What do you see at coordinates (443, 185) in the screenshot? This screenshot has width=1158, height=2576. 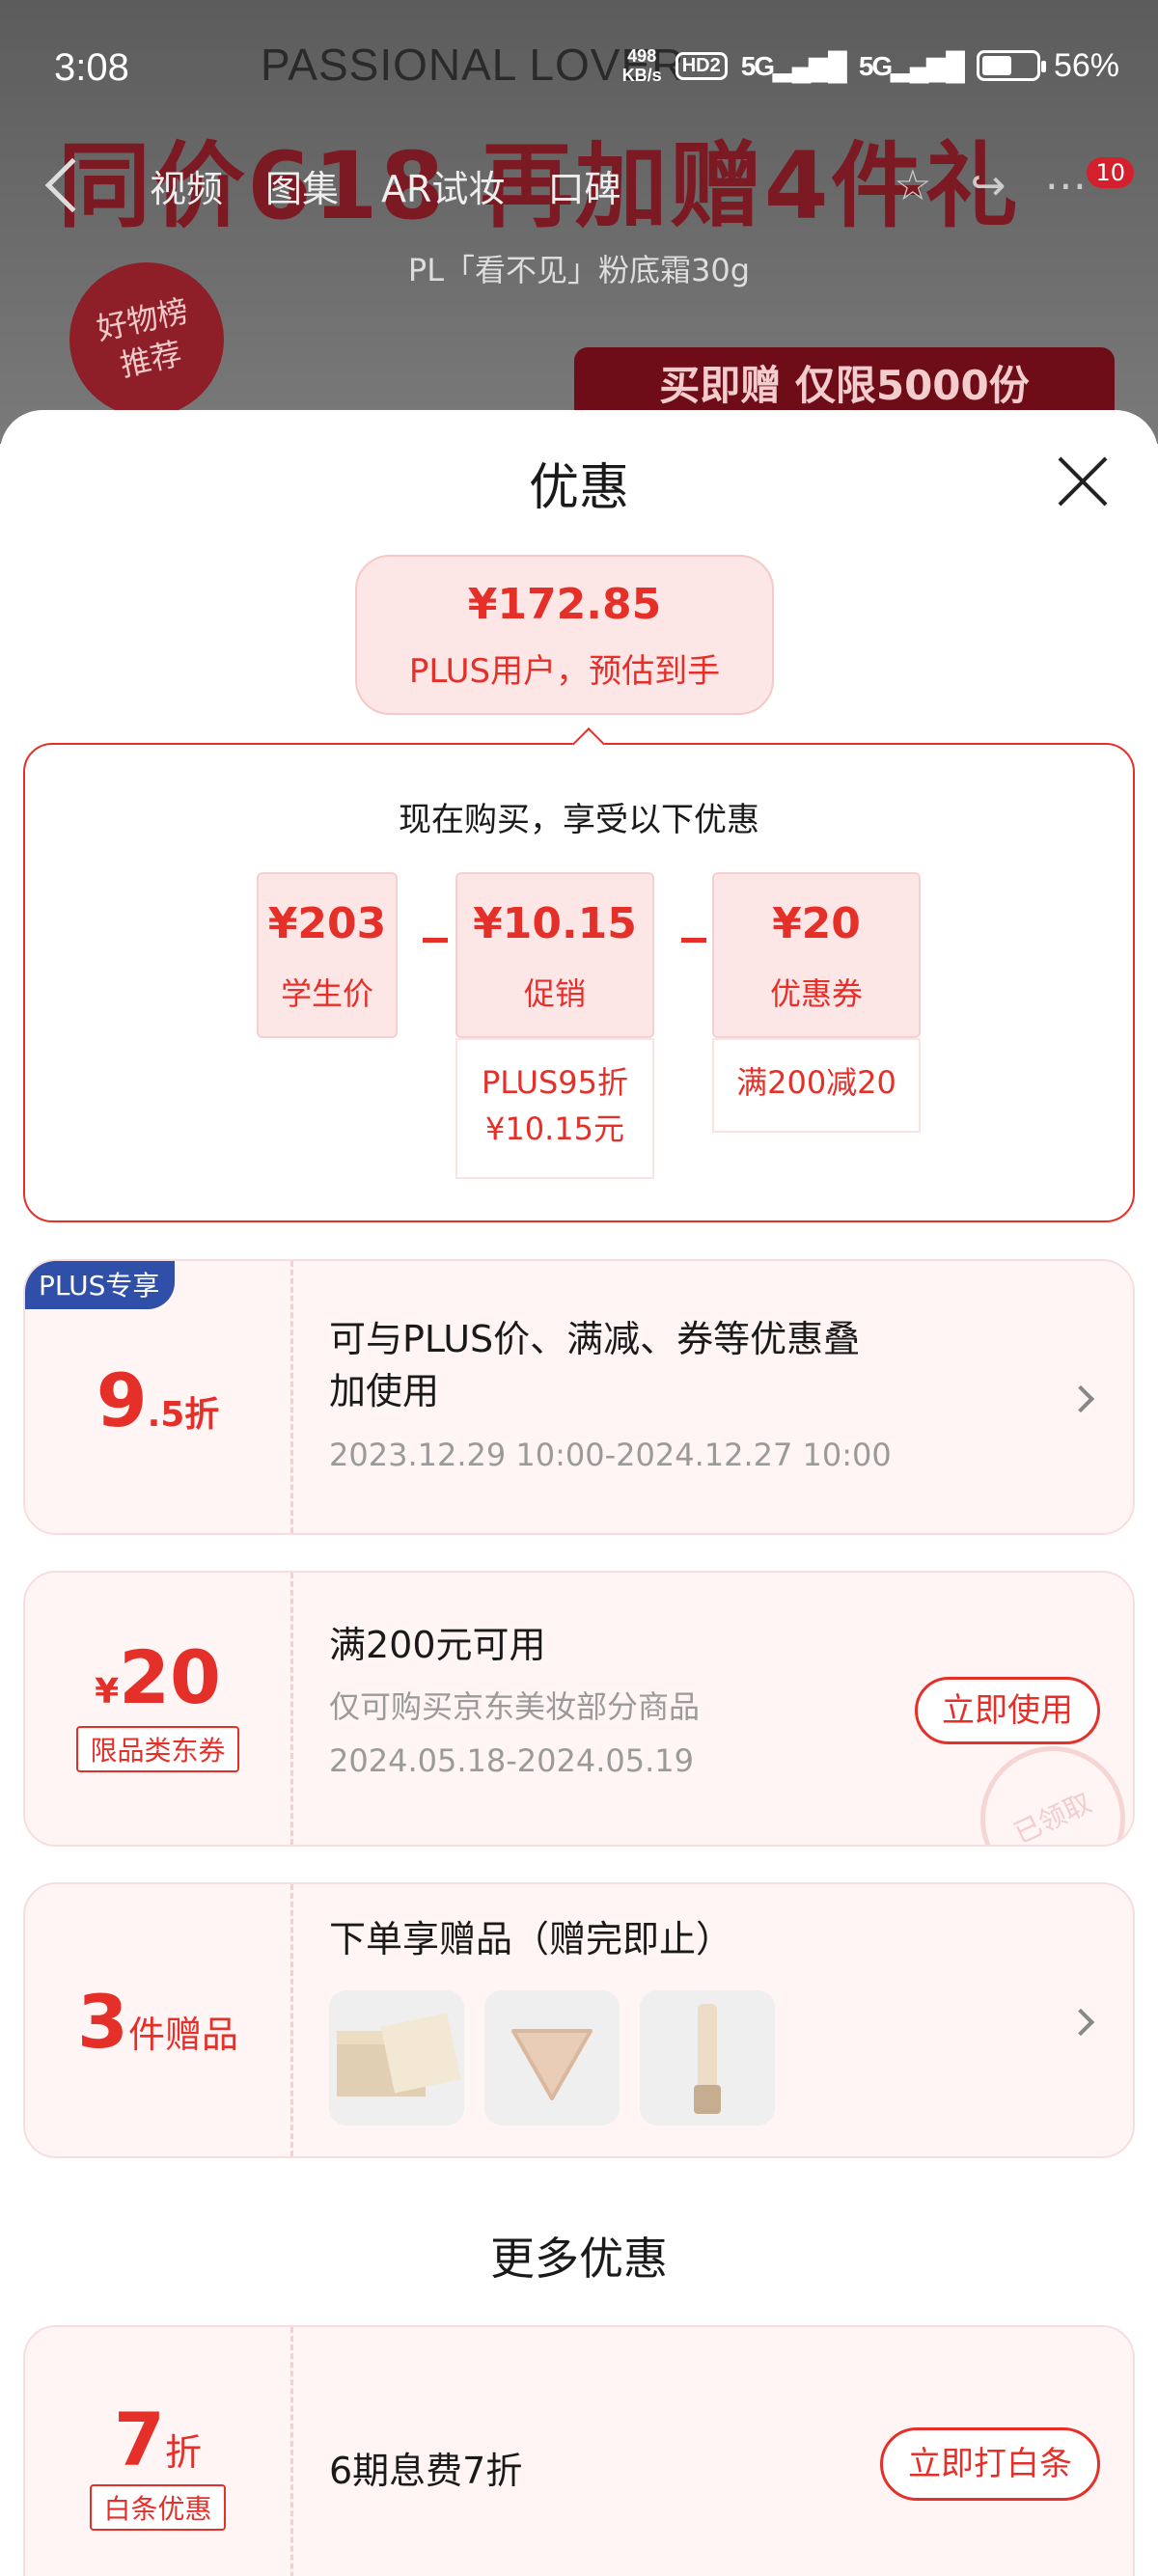 I see `tab-ar-tryon: AR试妆` at bounding box center [443, 185].